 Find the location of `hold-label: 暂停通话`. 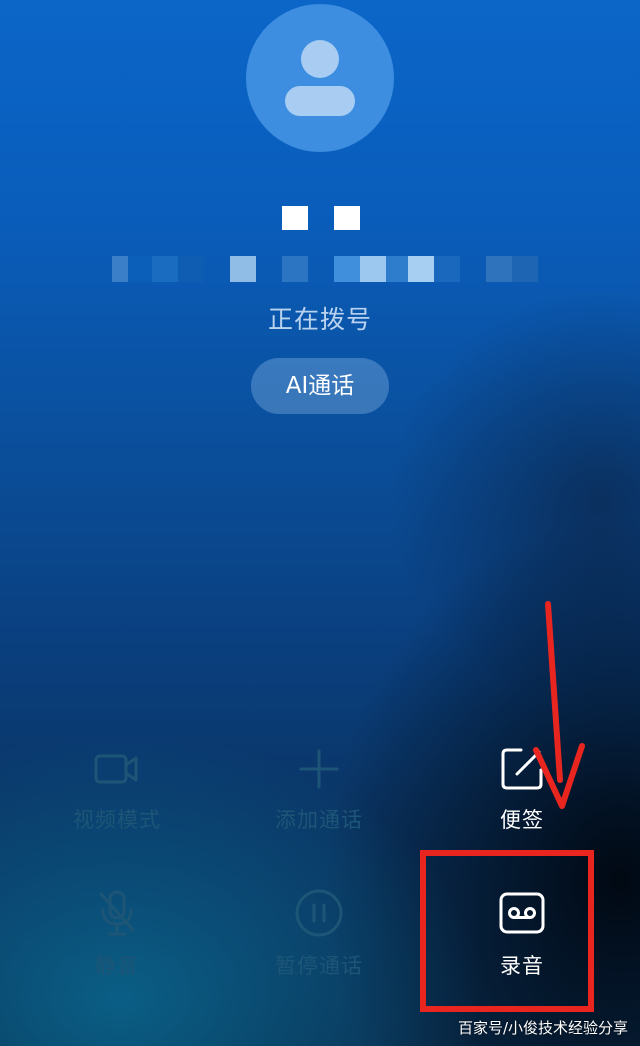

hold-label: 暂停通话 is located at coordinates (319, 966).